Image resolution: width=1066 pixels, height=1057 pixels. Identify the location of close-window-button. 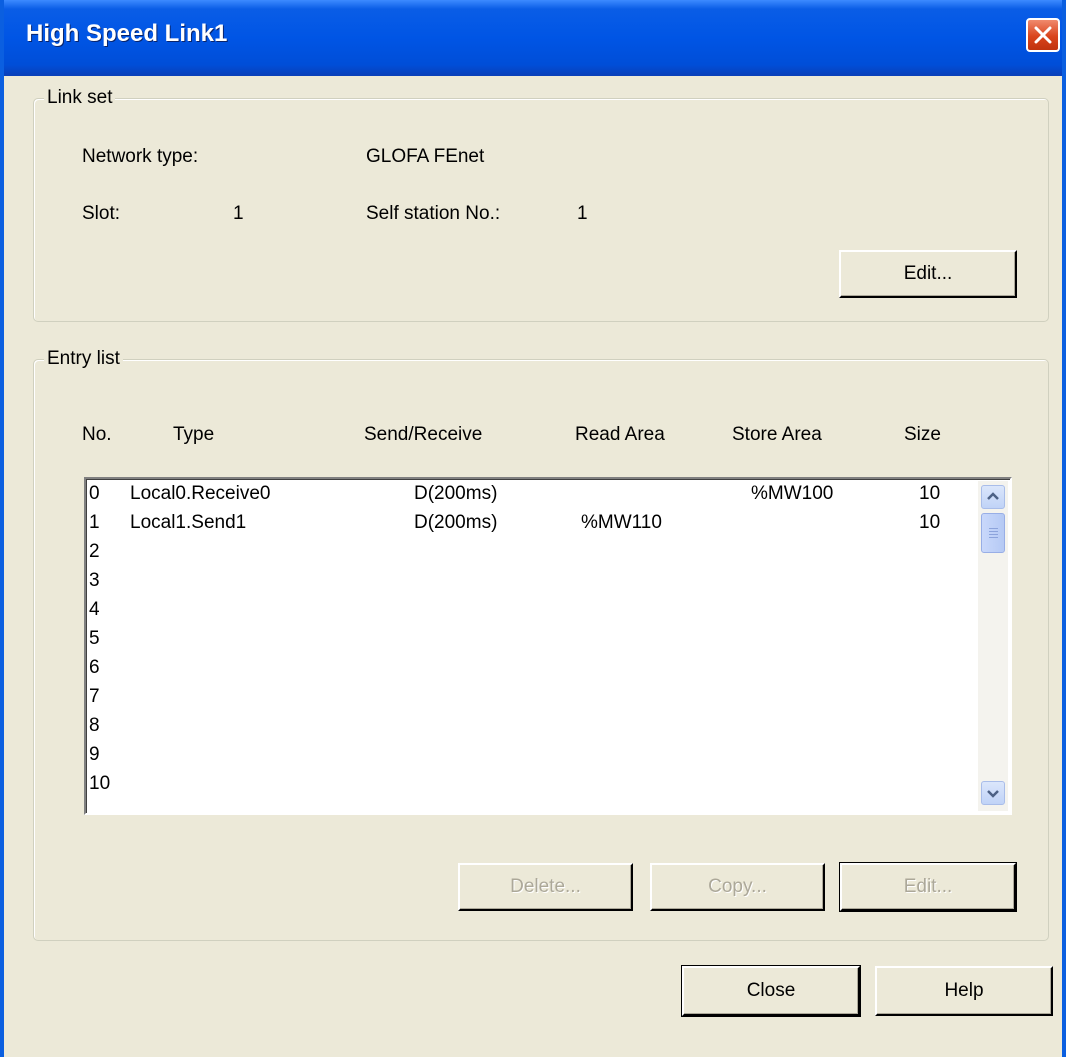
(1043, 35).